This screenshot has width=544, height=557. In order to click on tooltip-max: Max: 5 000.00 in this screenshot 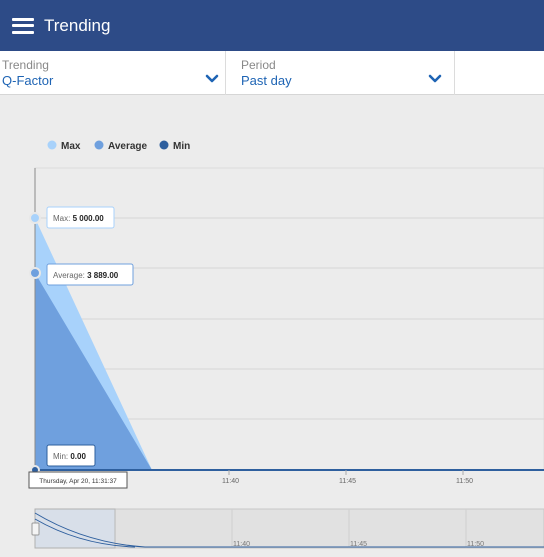, I will do `click(80, 217)`.